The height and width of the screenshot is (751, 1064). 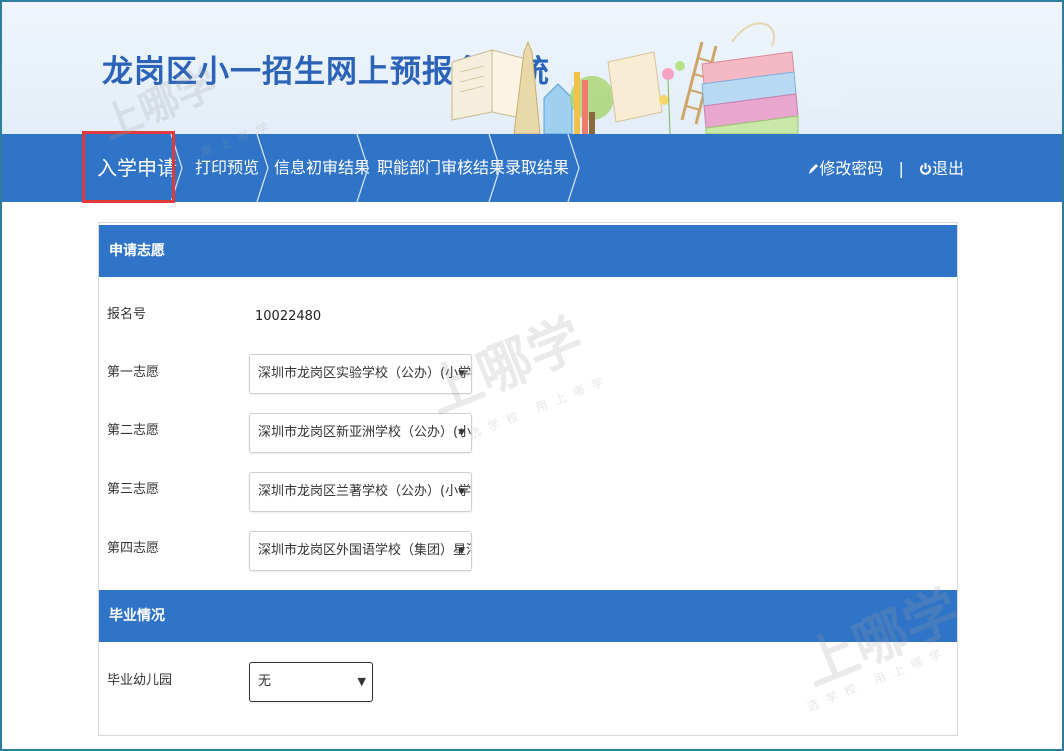 What do you see at coordinates (140, 680) in the screenshot?
I see `kindergarten-label: 毕业幼儿园` at bounding box center [140, 680].